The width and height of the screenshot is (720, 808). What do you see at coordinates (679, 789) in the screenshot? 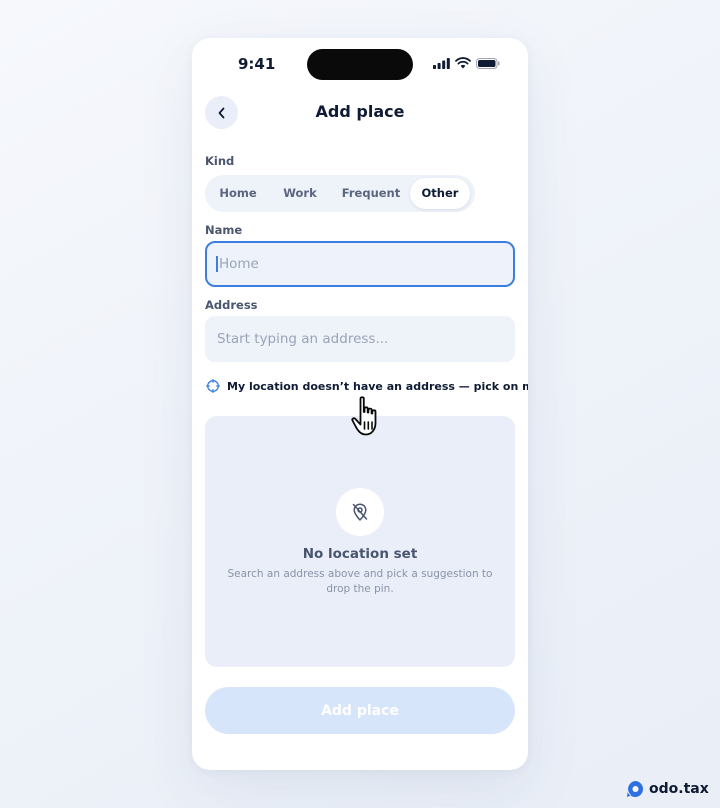
I see `brand-name: odo.tax` at bounding box center [679, 789].